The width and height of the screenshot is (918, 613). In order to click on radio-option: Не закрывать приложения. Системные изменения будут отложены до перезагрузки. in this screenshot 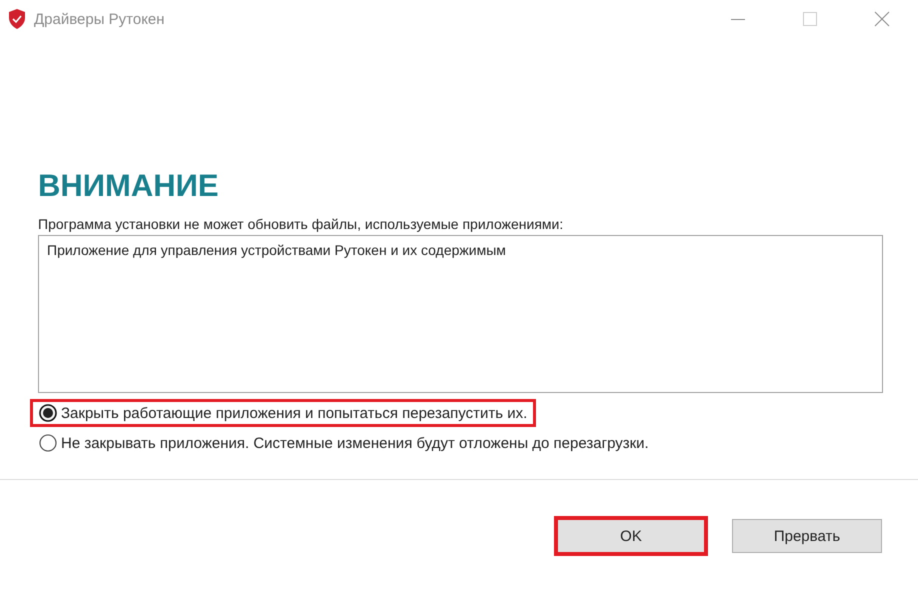, I will do `click(344, 443)`.